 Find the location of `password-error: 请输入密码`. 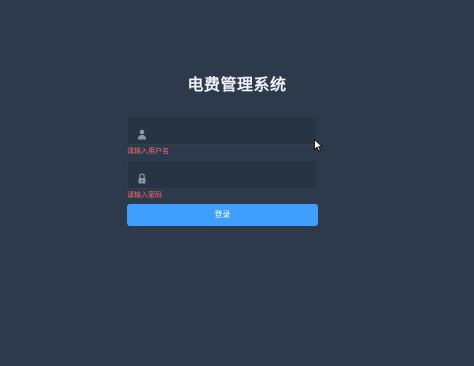

password-error: 请输入密码 is located at coordinates (144, 195).